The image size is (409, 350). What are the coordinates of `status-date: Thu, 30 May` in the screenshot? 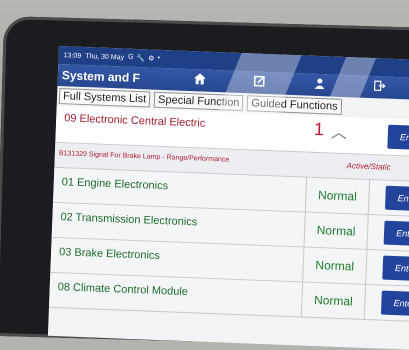 It's located at (105, 57).